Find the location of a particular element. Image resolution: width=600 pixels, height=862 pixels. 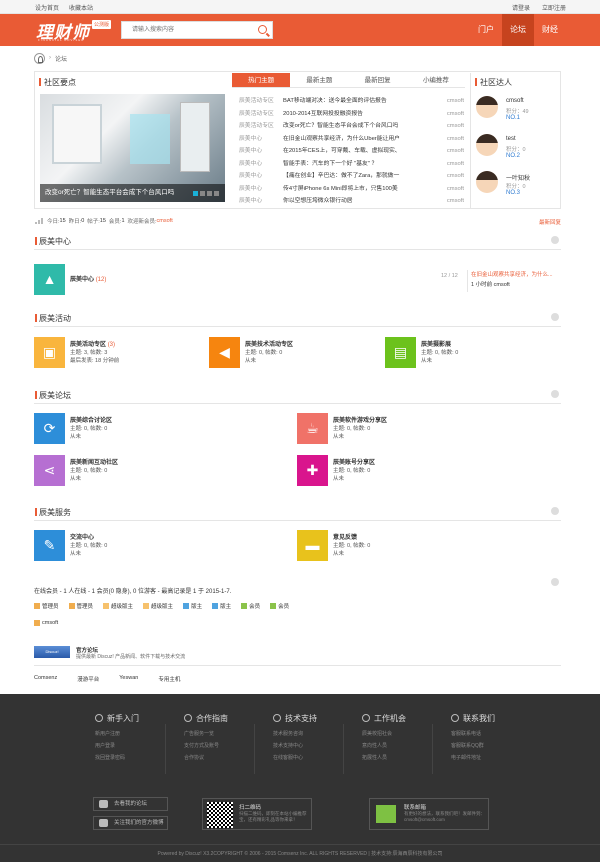

thread-title: 传4寸屏iPhone 6s Mini即将上市，只售100美 is located at coordinates (359, 189).